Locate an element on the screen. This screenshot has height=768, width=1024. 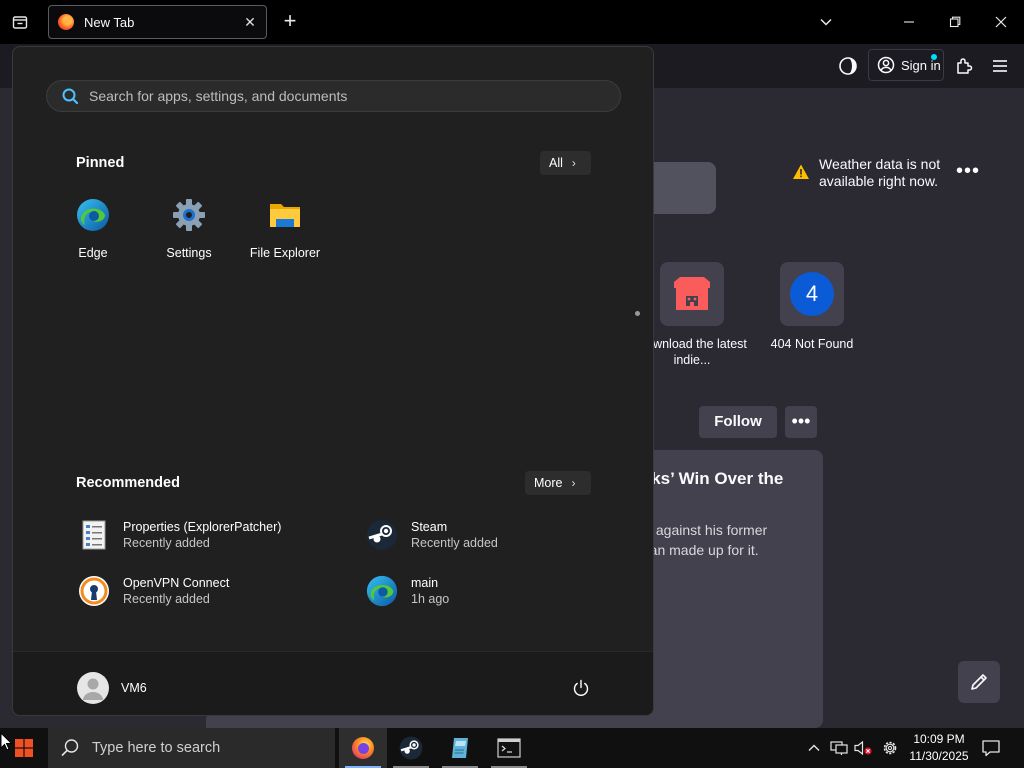
pinned-edge: Edge is located at coordinates (93, 228).